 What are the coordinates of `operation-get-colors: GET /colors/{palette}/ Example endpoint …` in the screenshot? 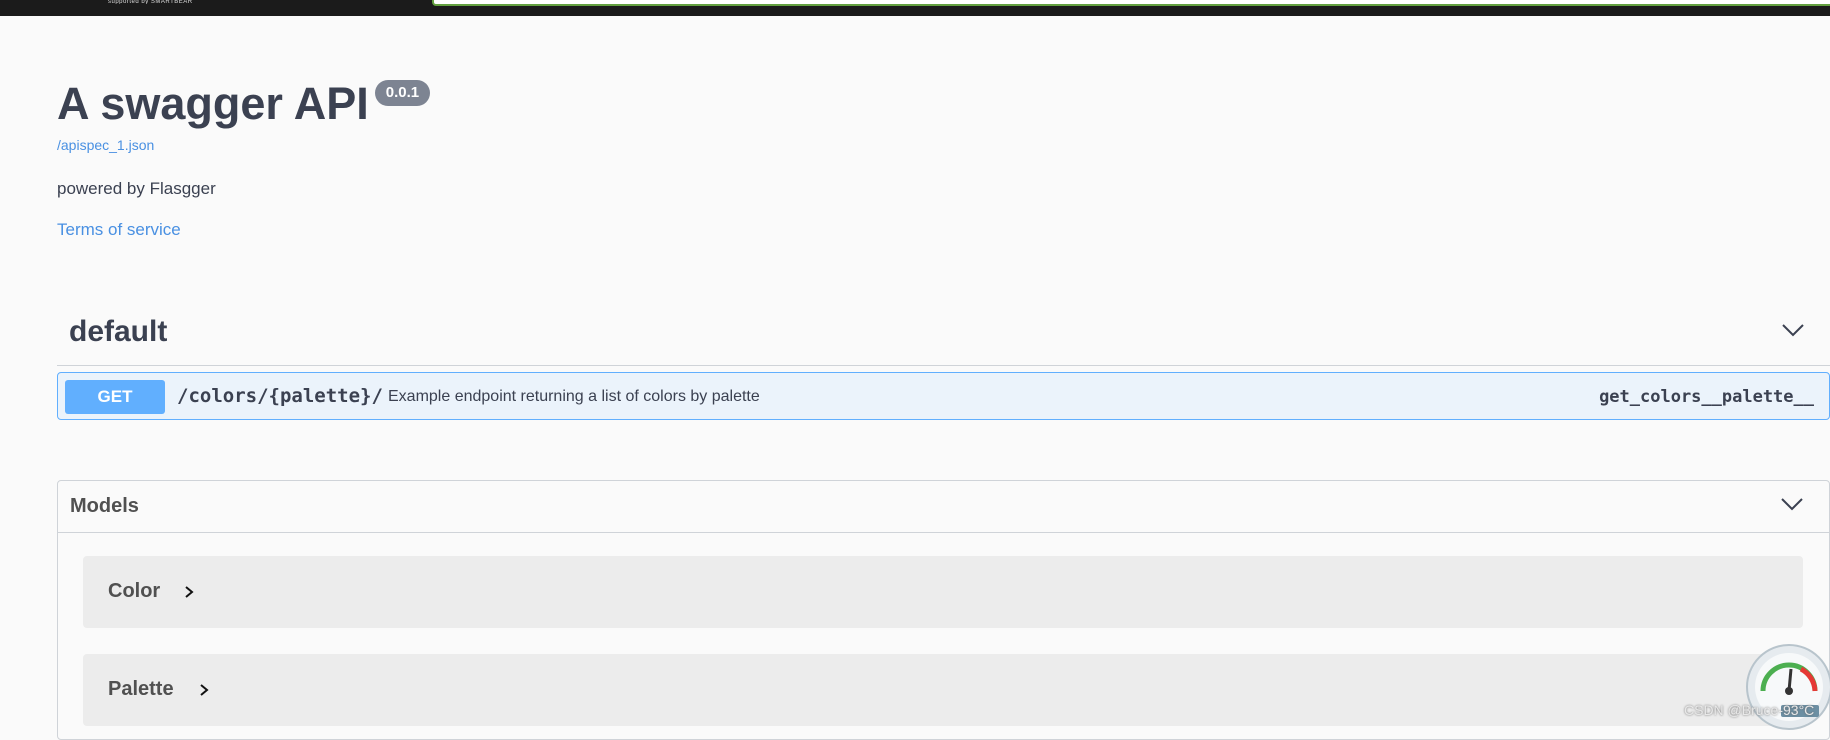 It's located at (943, 396).